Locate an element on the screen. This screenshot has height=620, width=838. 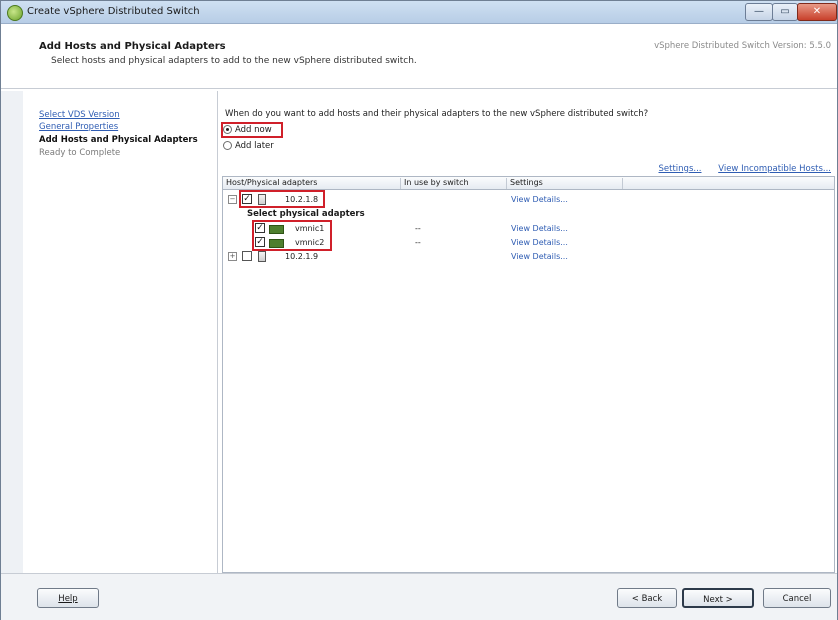
expand-host-2-icon: + is located at coordinates (232, 256).